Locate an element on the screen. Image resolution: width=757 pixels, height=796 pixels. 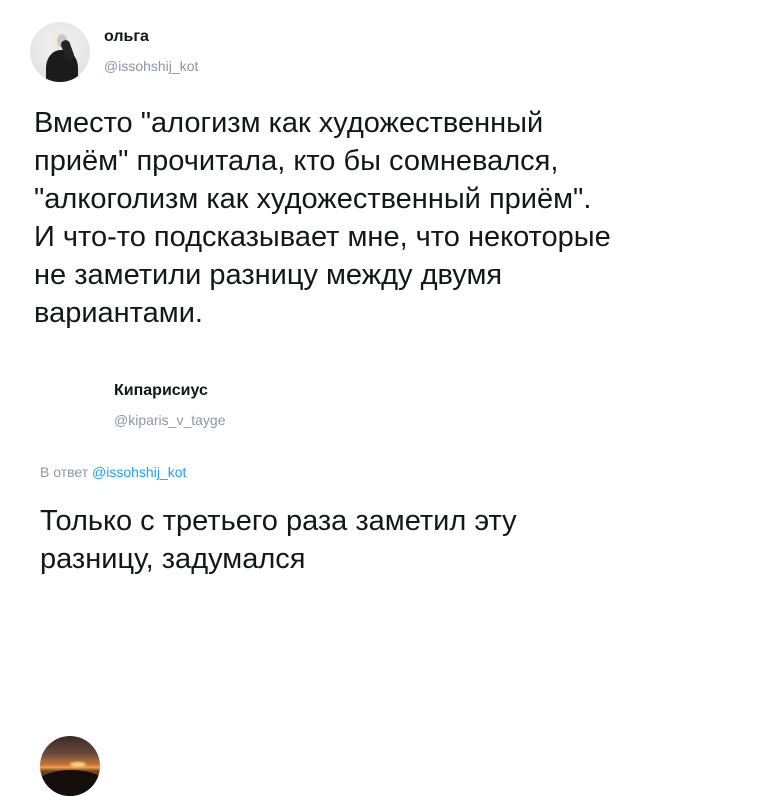
author-handle: @issohshij_kot is located at coordinates (151, 66).